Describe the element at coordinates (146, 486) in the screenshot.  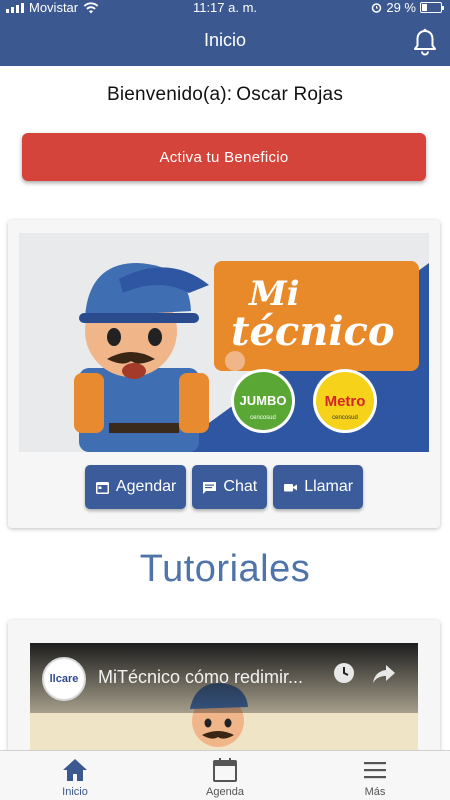
I see `schedule-label: Agendar` at that location.